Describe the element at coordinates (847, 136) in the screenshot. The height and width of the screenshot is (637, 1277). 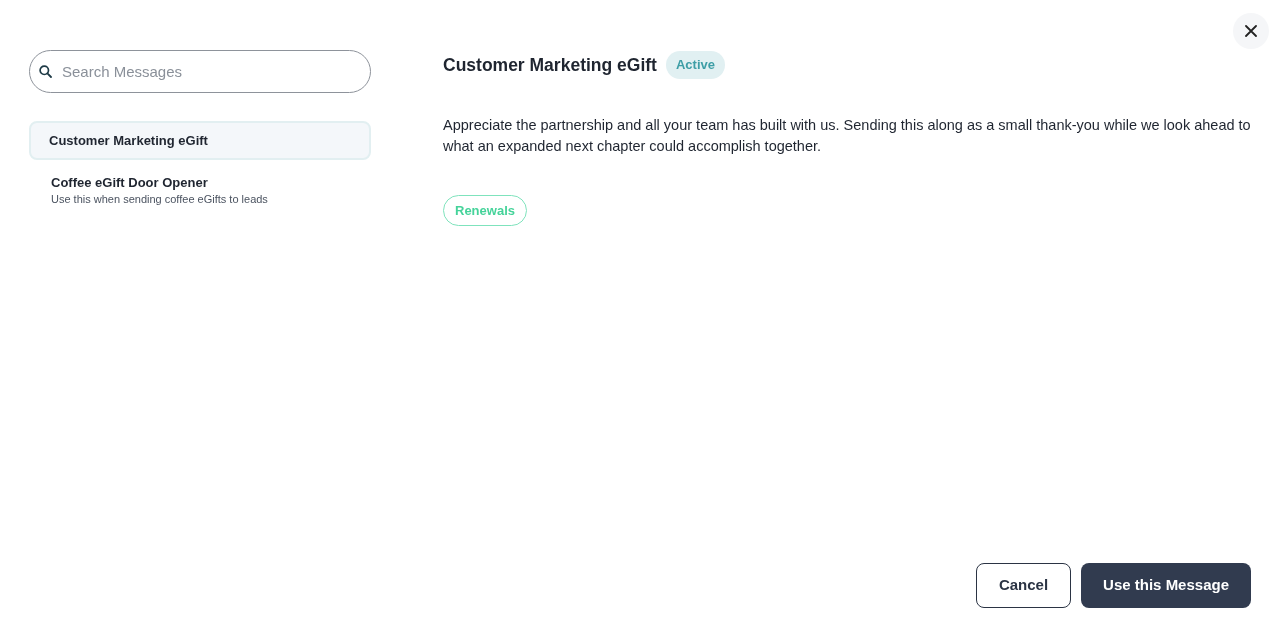
I see `message-body: Appreciate the partnership and all your team has built with us. Sending this along as a small thank-you while we look ahead to what an expanded next chapter could accomplish together.` at that location.